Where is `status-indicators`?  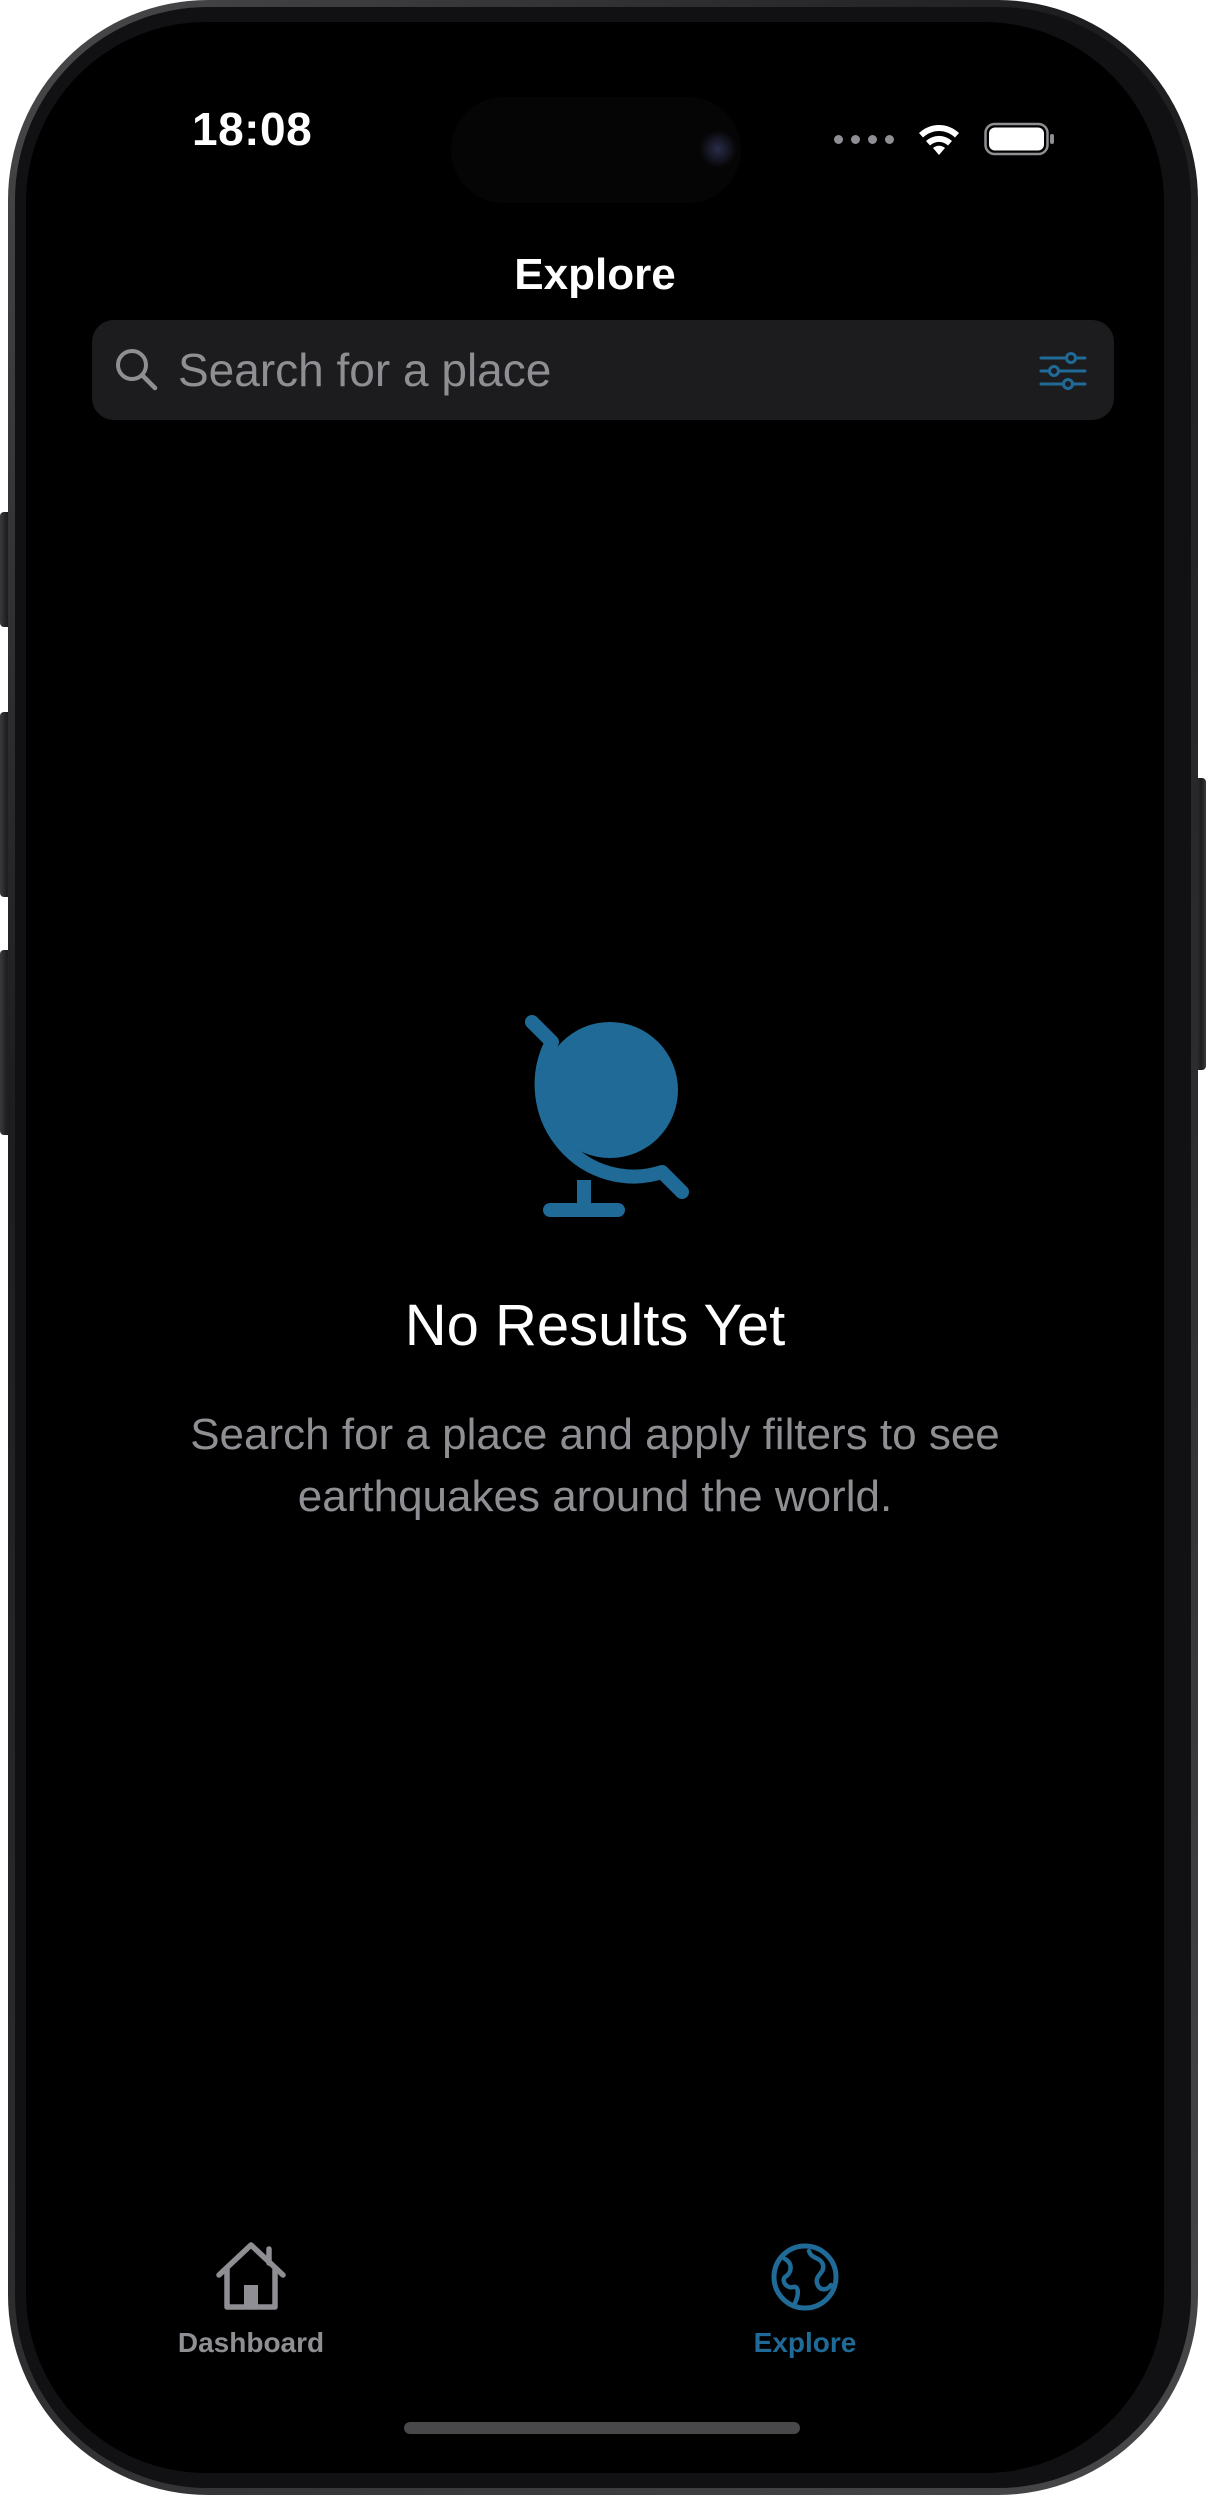 status-indicators is located at coordinates (945, 139).